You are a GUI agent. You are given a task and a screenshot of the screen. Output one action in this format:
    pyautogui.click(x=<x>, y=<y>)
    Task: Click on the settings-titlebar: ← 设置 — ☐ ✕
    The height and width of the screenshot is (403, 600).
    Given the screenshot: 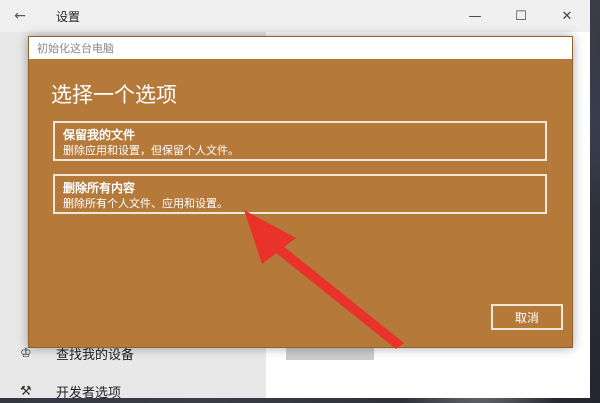 What is the action you would take?
    pyautogui.click(x=295, y=16)
    